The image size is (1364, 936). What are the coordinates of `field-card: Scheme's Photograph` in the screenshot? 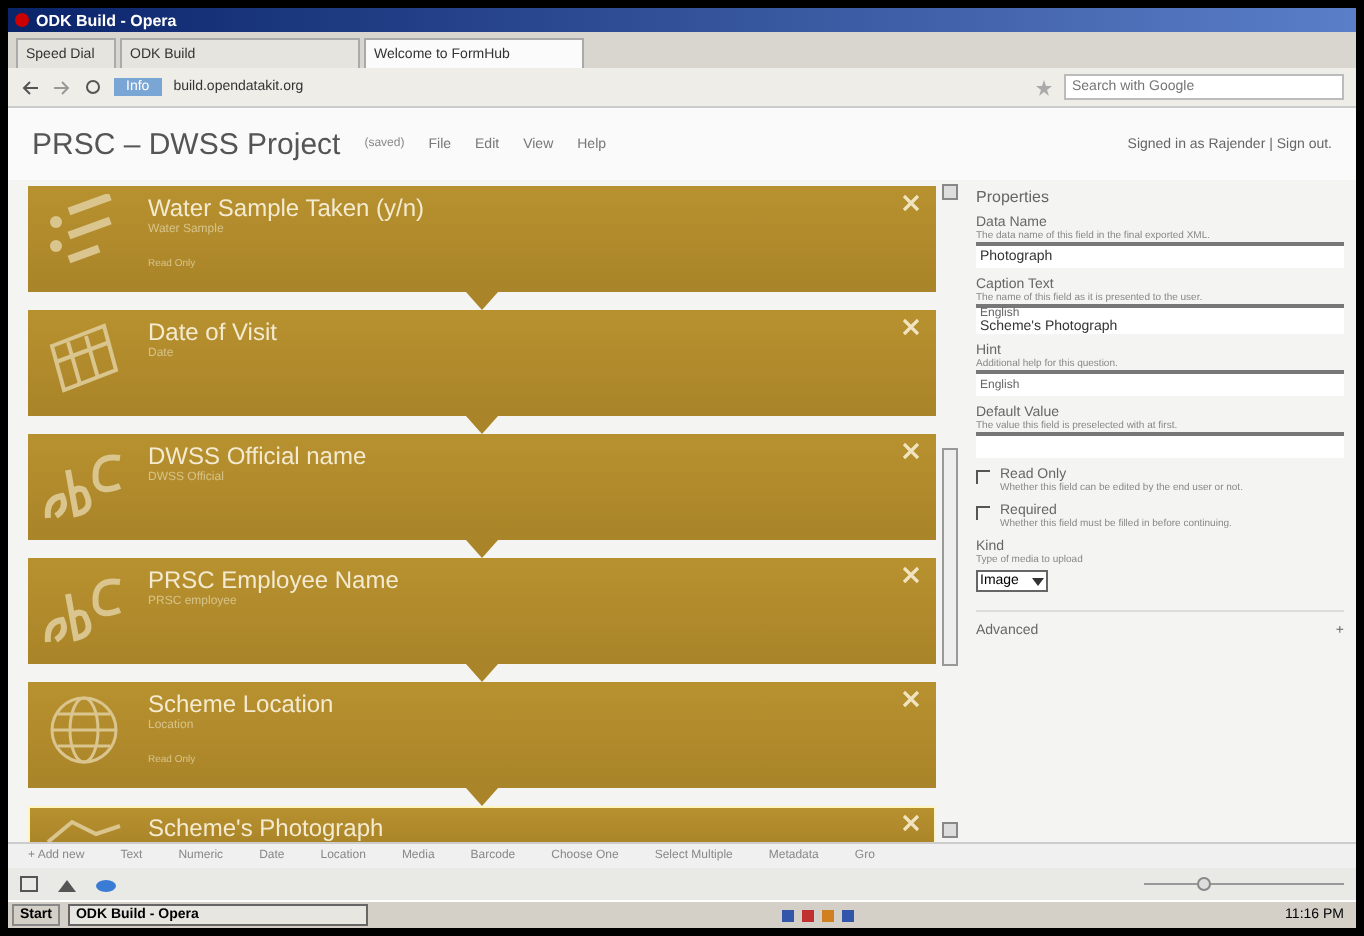 It's located at (482, 824).